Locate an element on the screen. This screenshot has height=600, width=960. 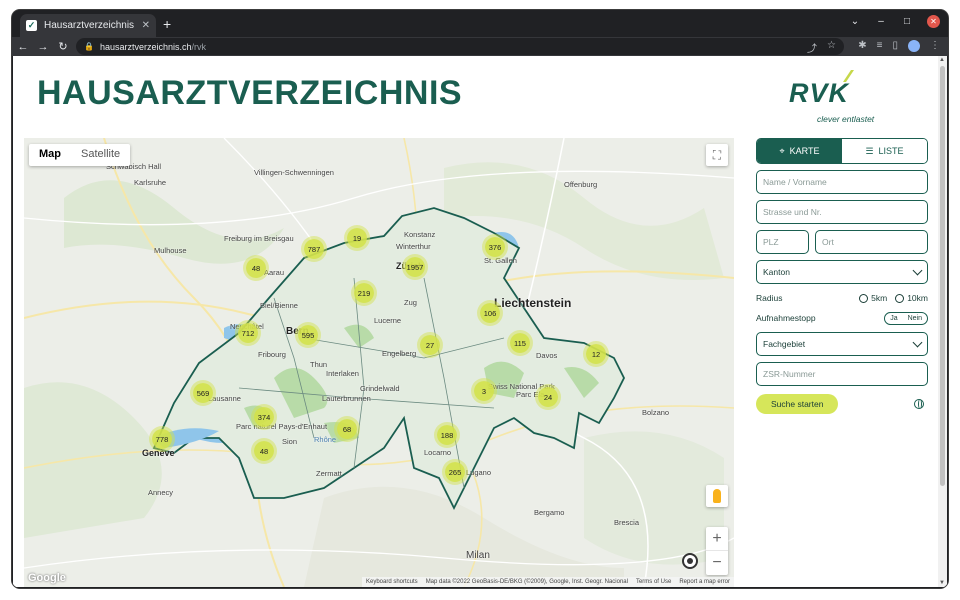
window-close-icon: ✕ is located at coordinates (933, 21).